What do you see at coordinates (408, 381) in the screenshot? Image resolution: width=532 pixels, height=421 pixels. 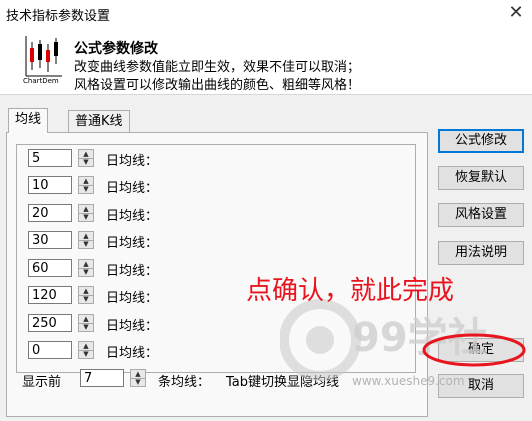 I see `watermark-url: www.xueshe9.com` at bounding box center [408, 381].